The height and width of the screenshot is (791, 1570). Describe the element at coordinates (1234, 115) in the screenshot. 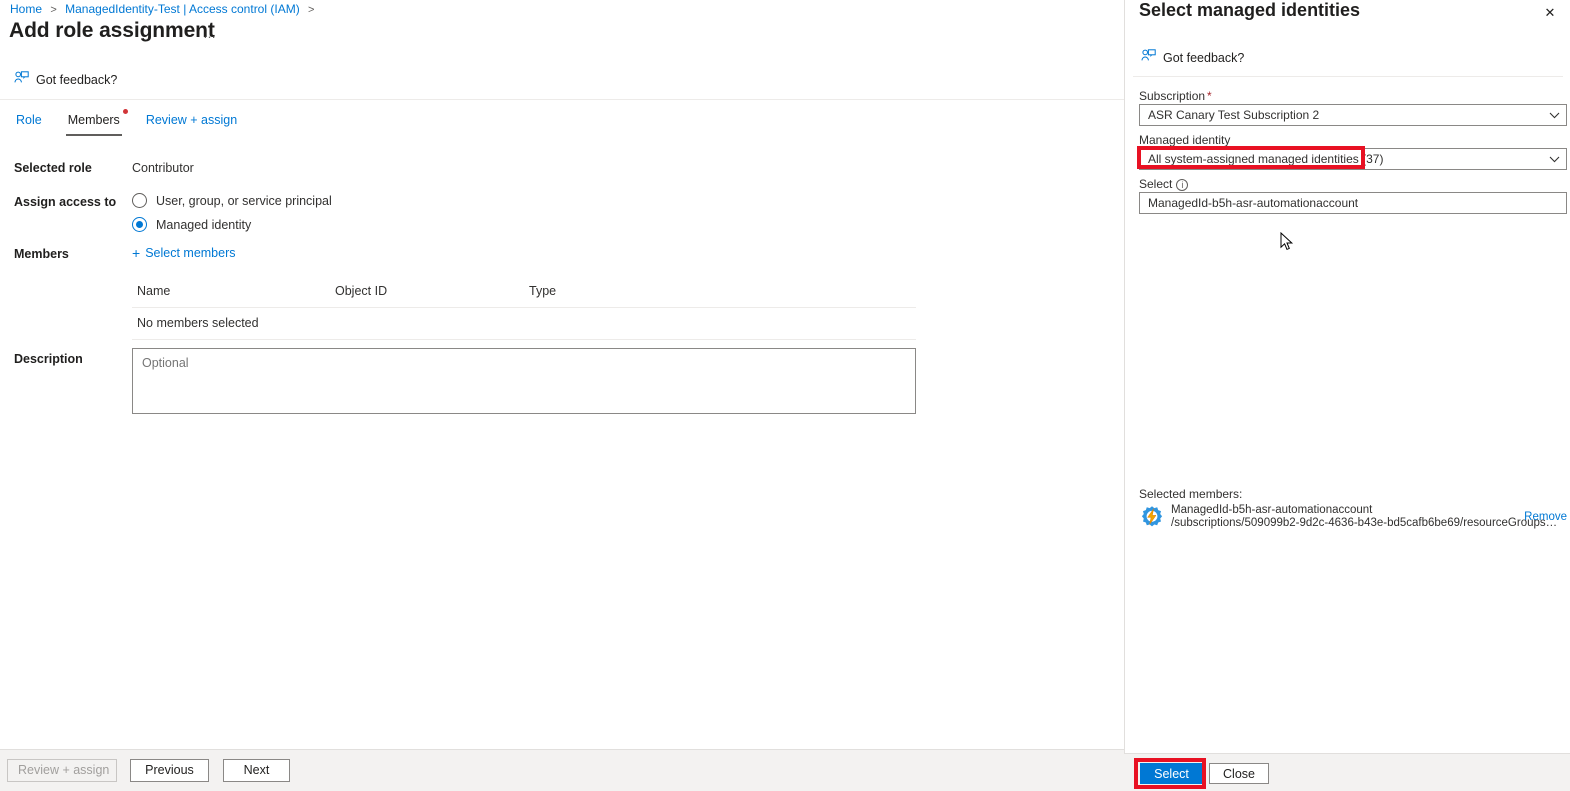

I see `subscription-dropdown-value: ASR Canary Test Subscription 2` at that location.